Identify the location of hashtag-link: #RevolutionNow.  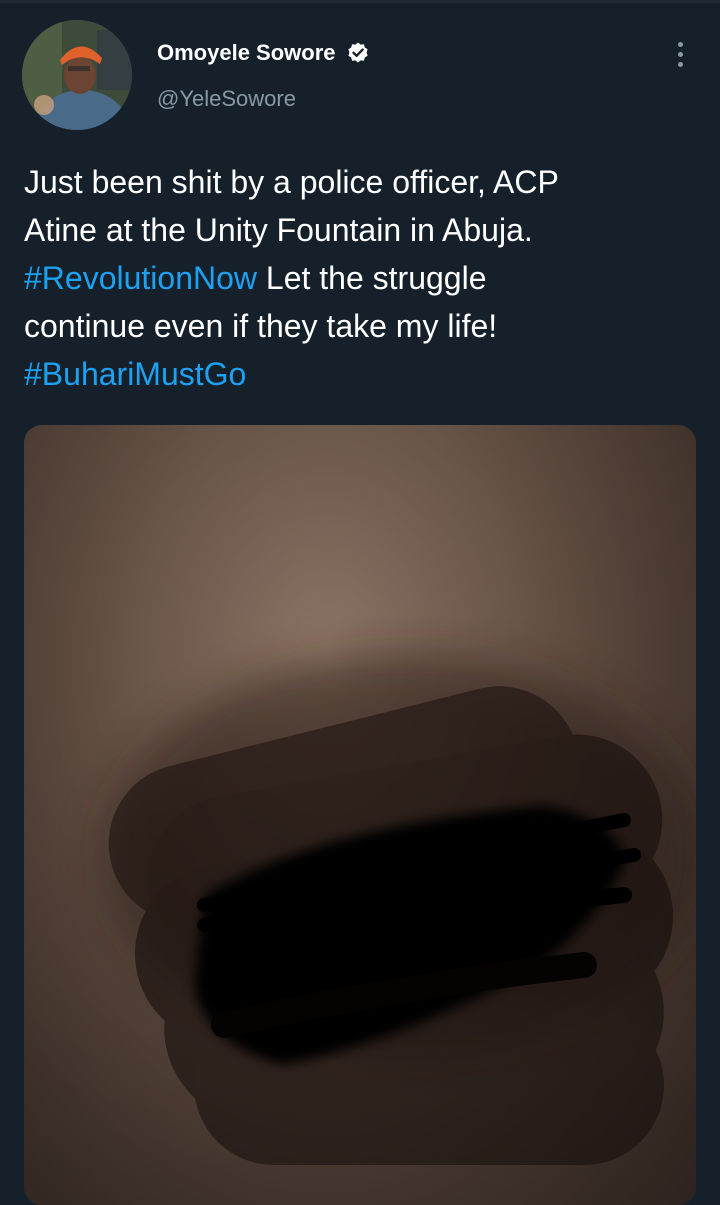
(140, 278).